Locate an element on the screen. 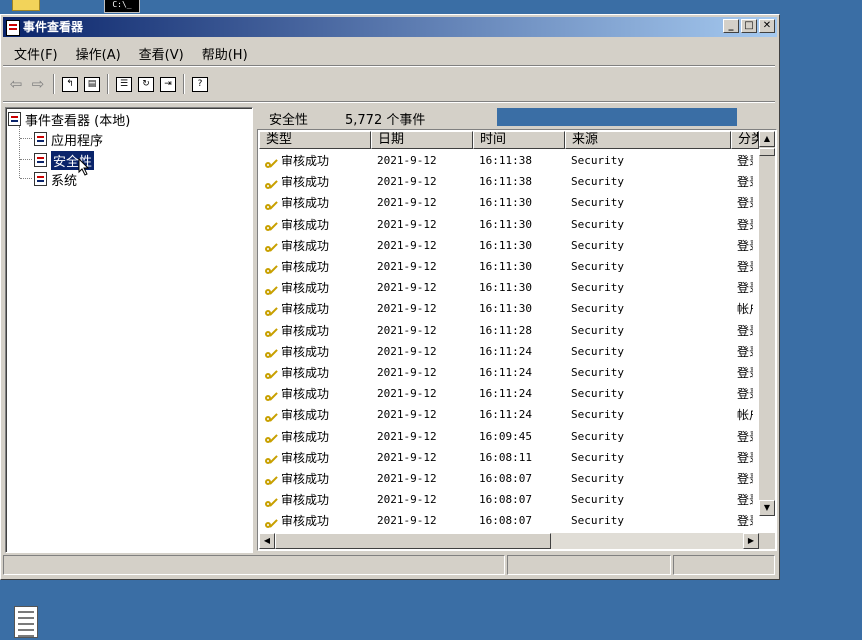  tree-item-system: 系统 is located at coordinates (55, 179).